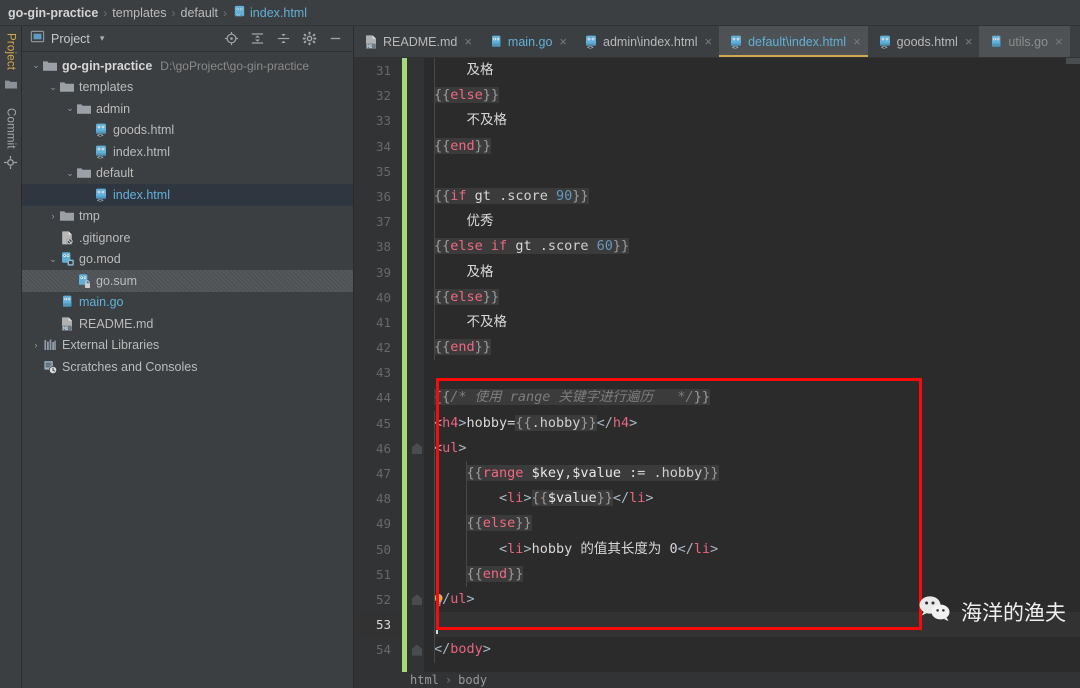 Image resolution: width=1080 pixels, height=688 pixels. I want to click on tree-row: ›<>goods.html, so click(187, 131).